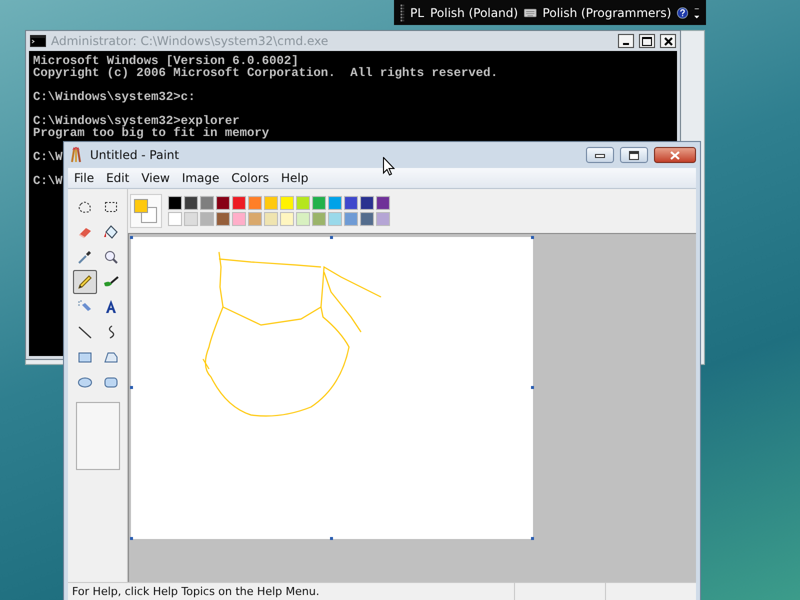 Image resolution: width=800 pixels, height=600 pixels. What do you see at coordinates (84, 207) in the screenshot?
I see `free-select-icon` at bounding box center [84, 207].